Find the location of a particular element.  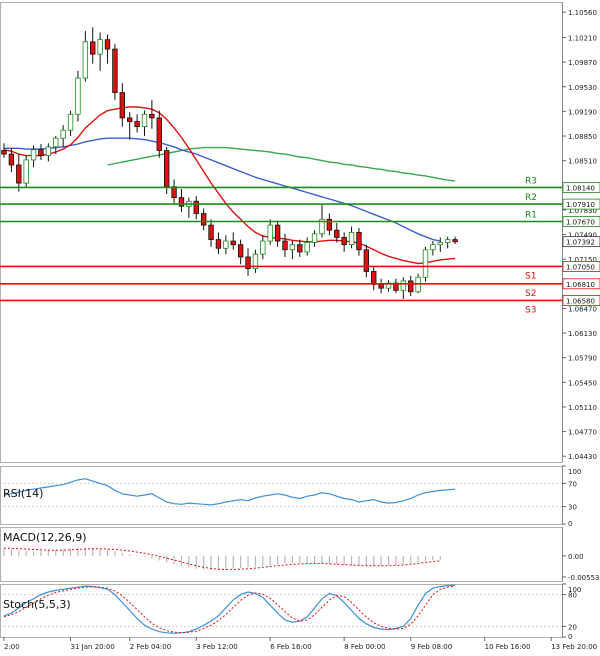

y-tick-label: 1.10210 is located at coordinates (582, 38).